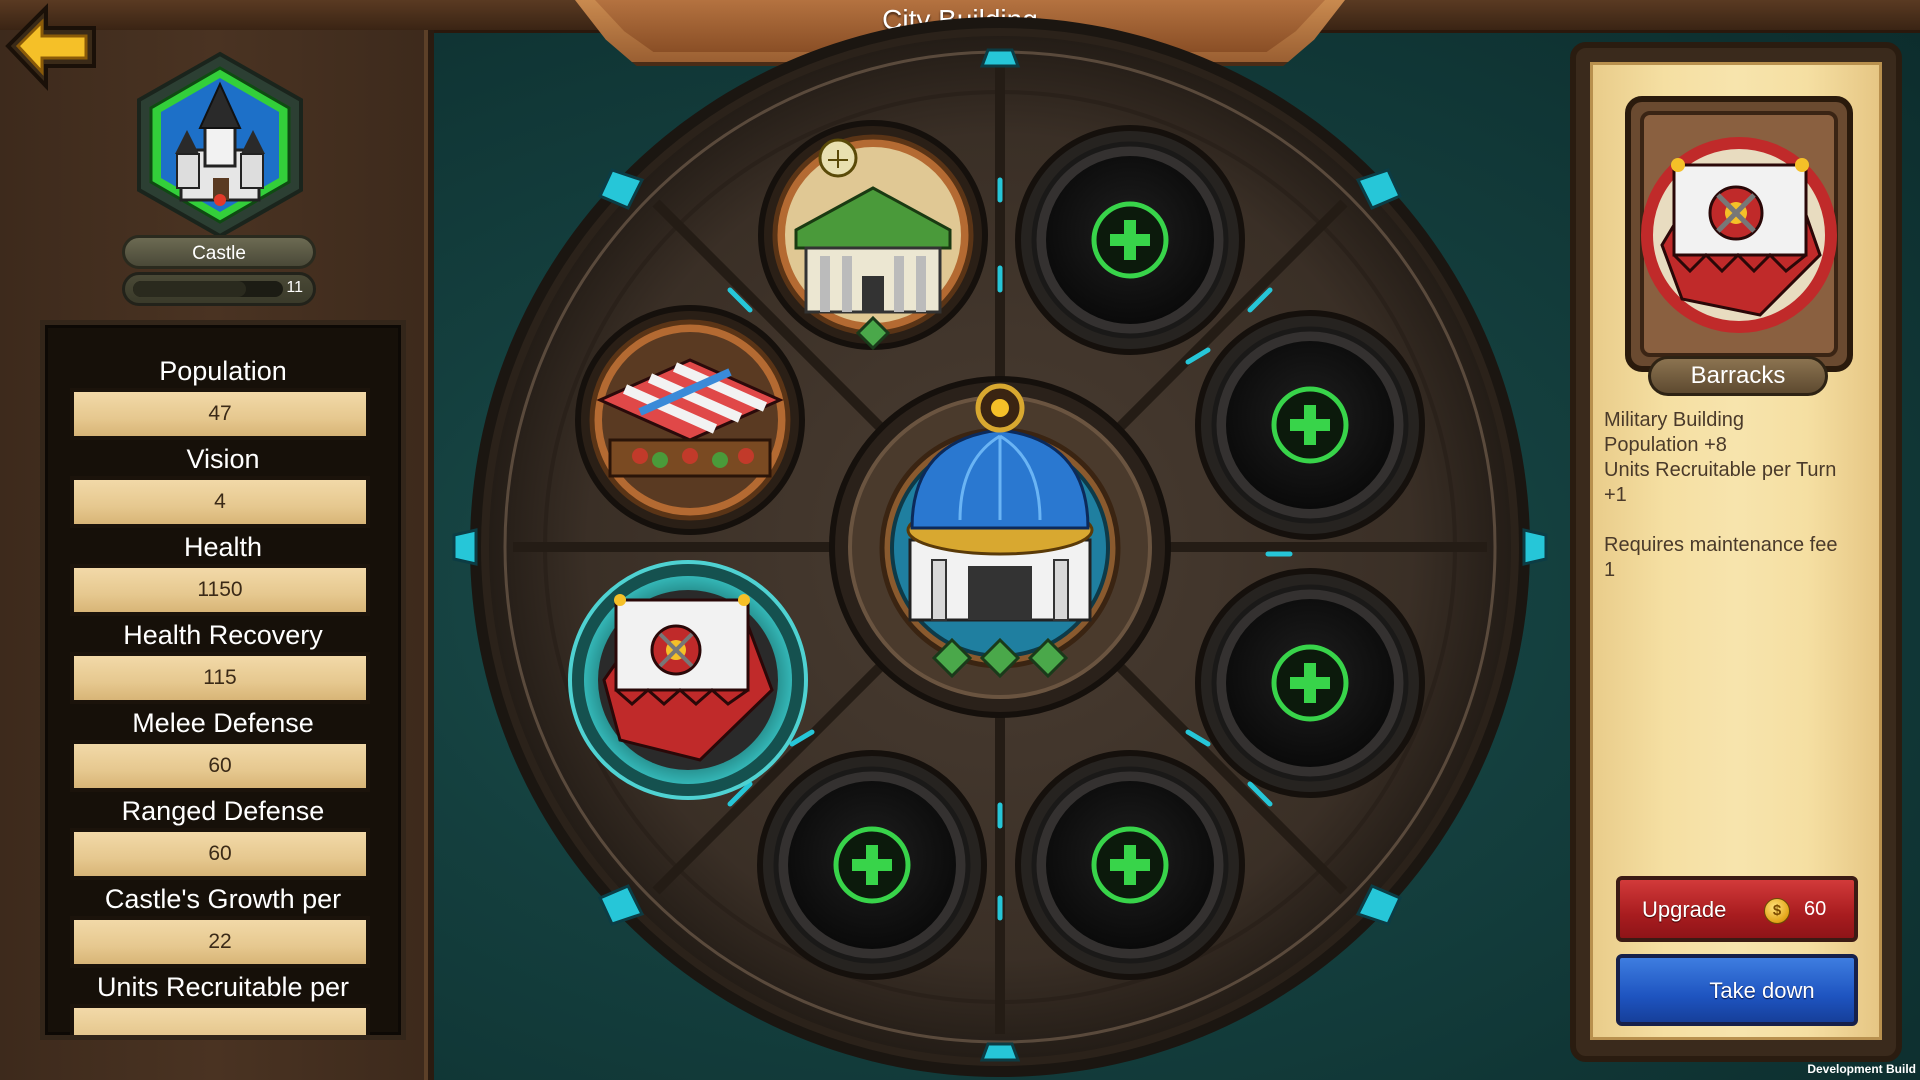  Describe the element at coordinates (1000, 525) in the screenshot. I see `observatory-dome-icon` at that location.